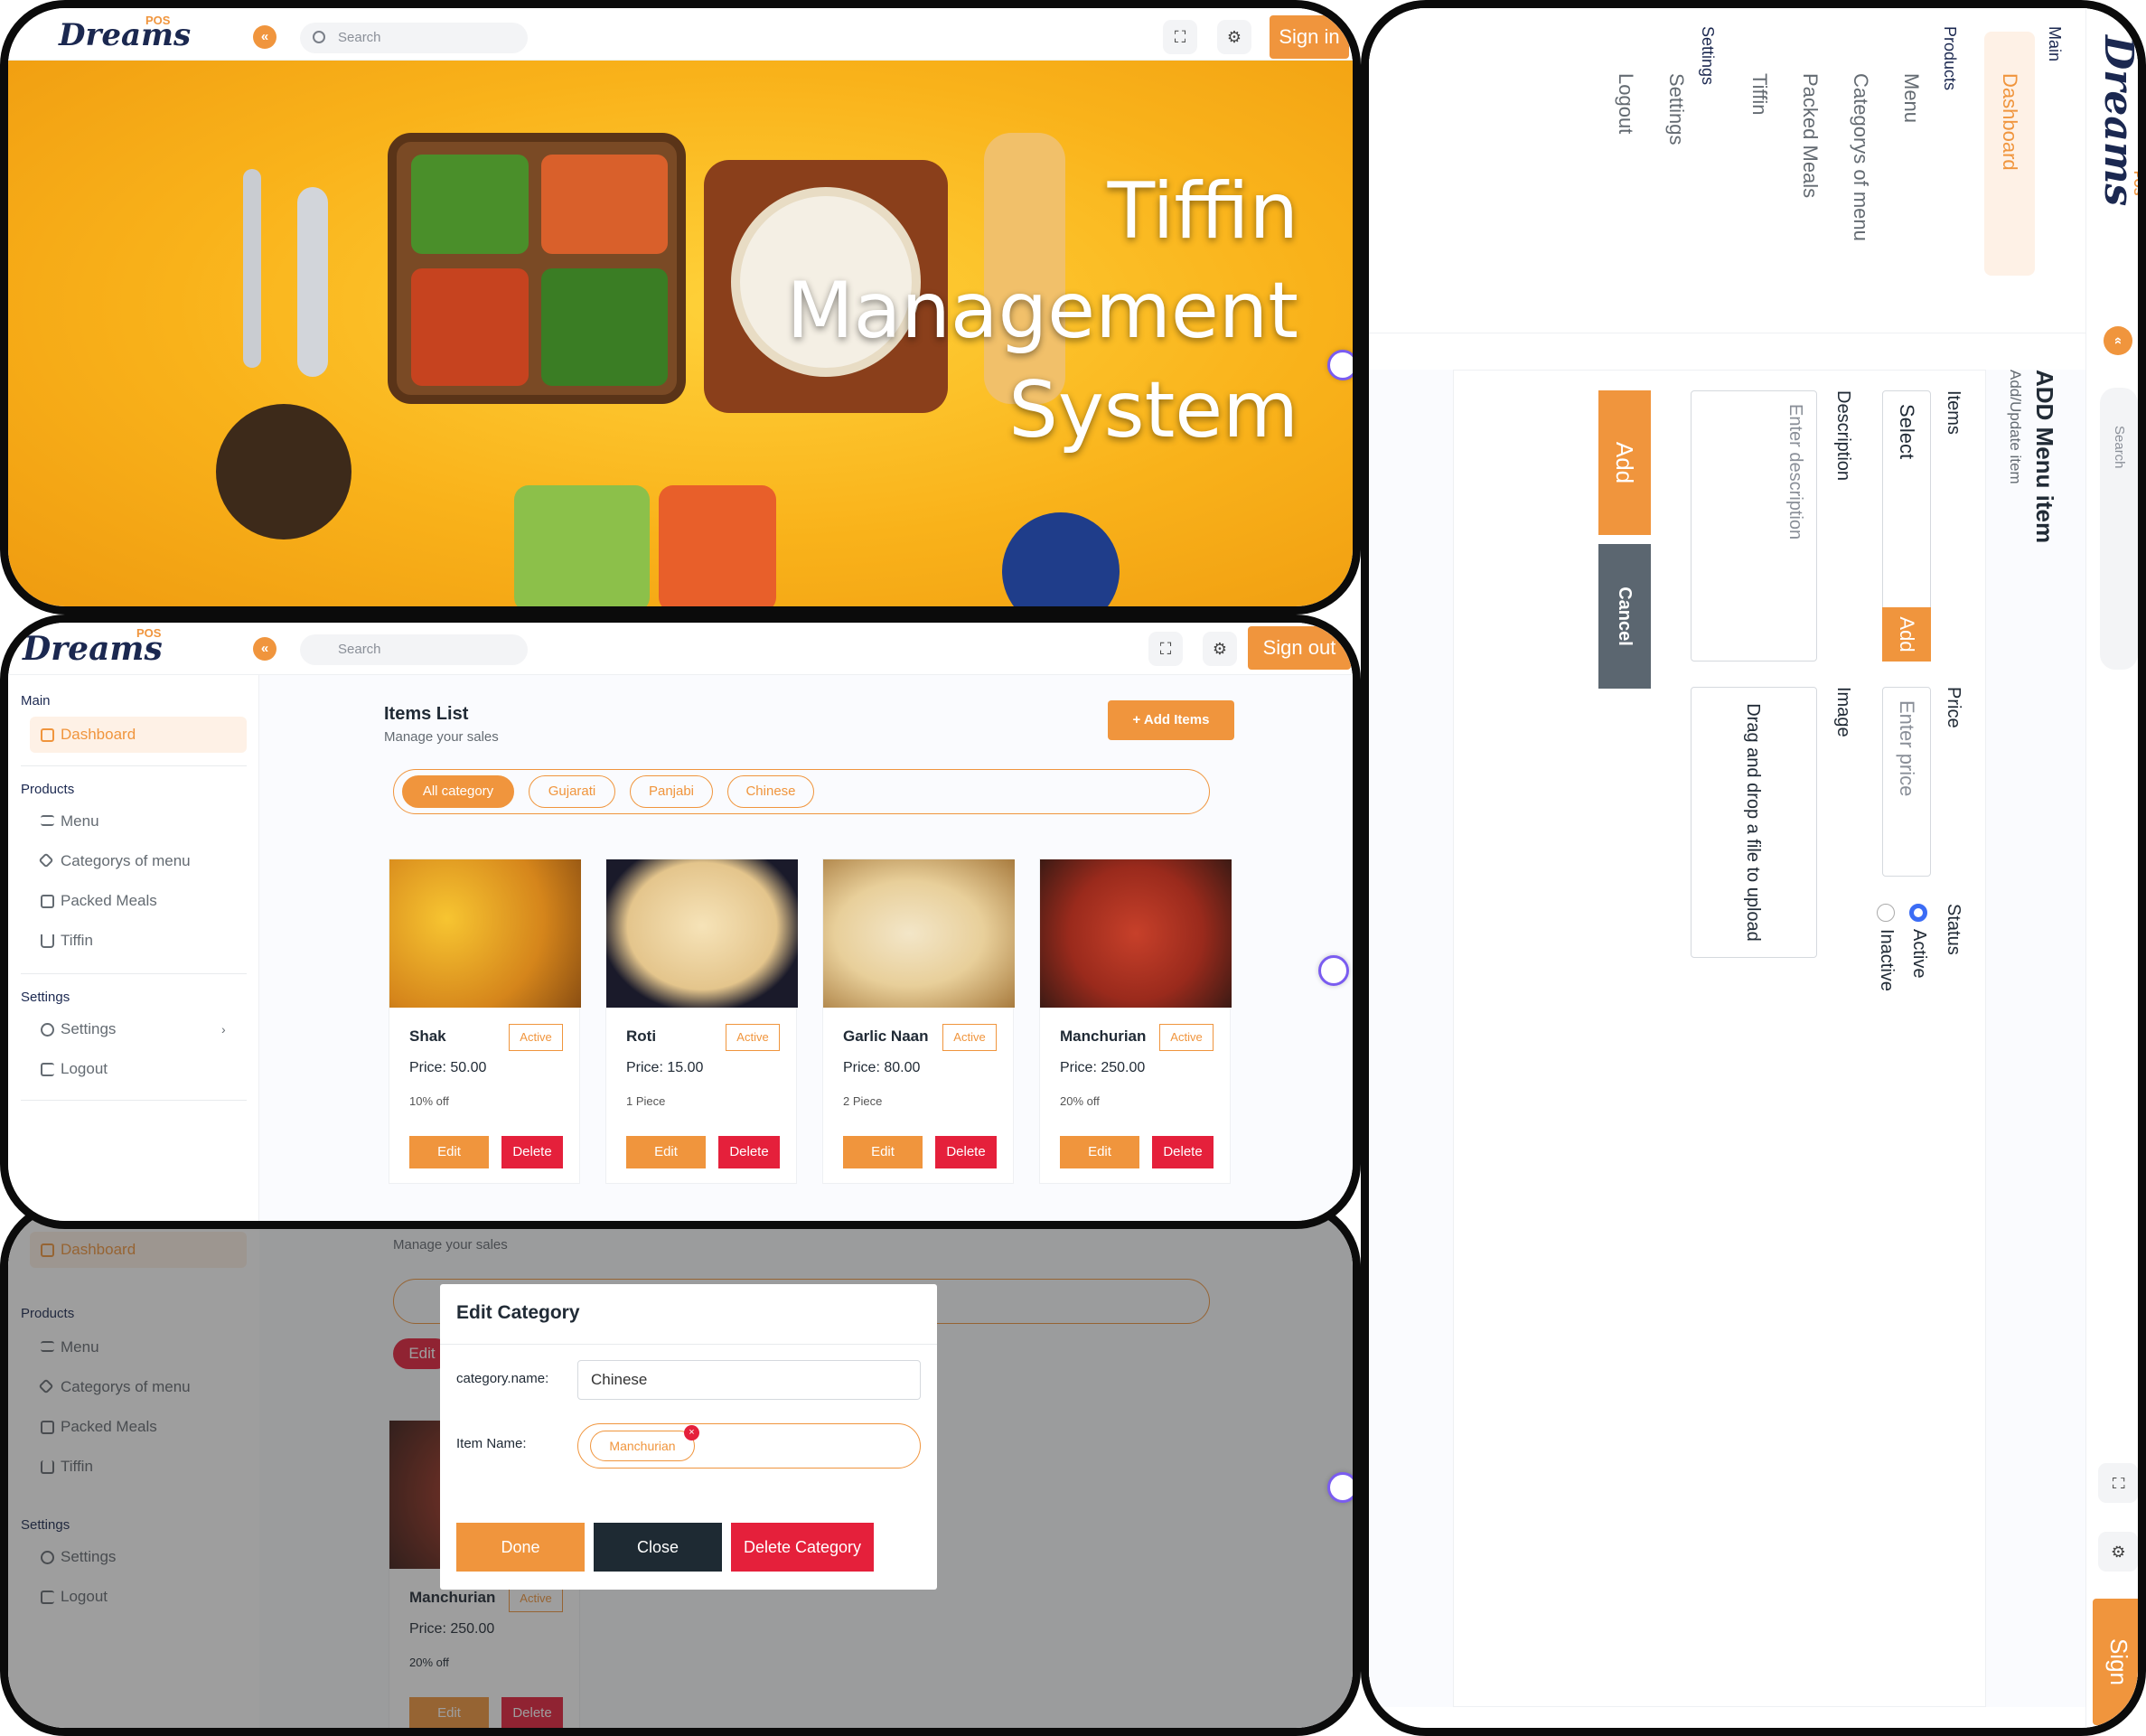 This screenshot has height=1736, width=2146. I want to click on price-label: Price, so click(1953, 708).